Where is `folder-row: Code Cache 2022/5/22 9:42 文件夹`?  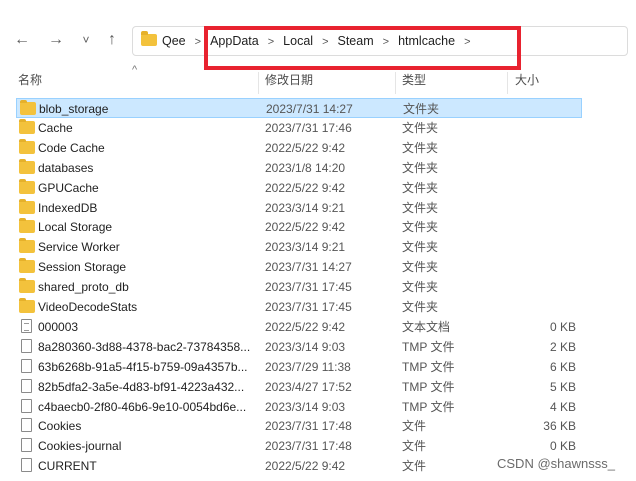
folder-row: Code Cache 2022/5/22 9:42 文件夹 is located at coordinates (299, 148).